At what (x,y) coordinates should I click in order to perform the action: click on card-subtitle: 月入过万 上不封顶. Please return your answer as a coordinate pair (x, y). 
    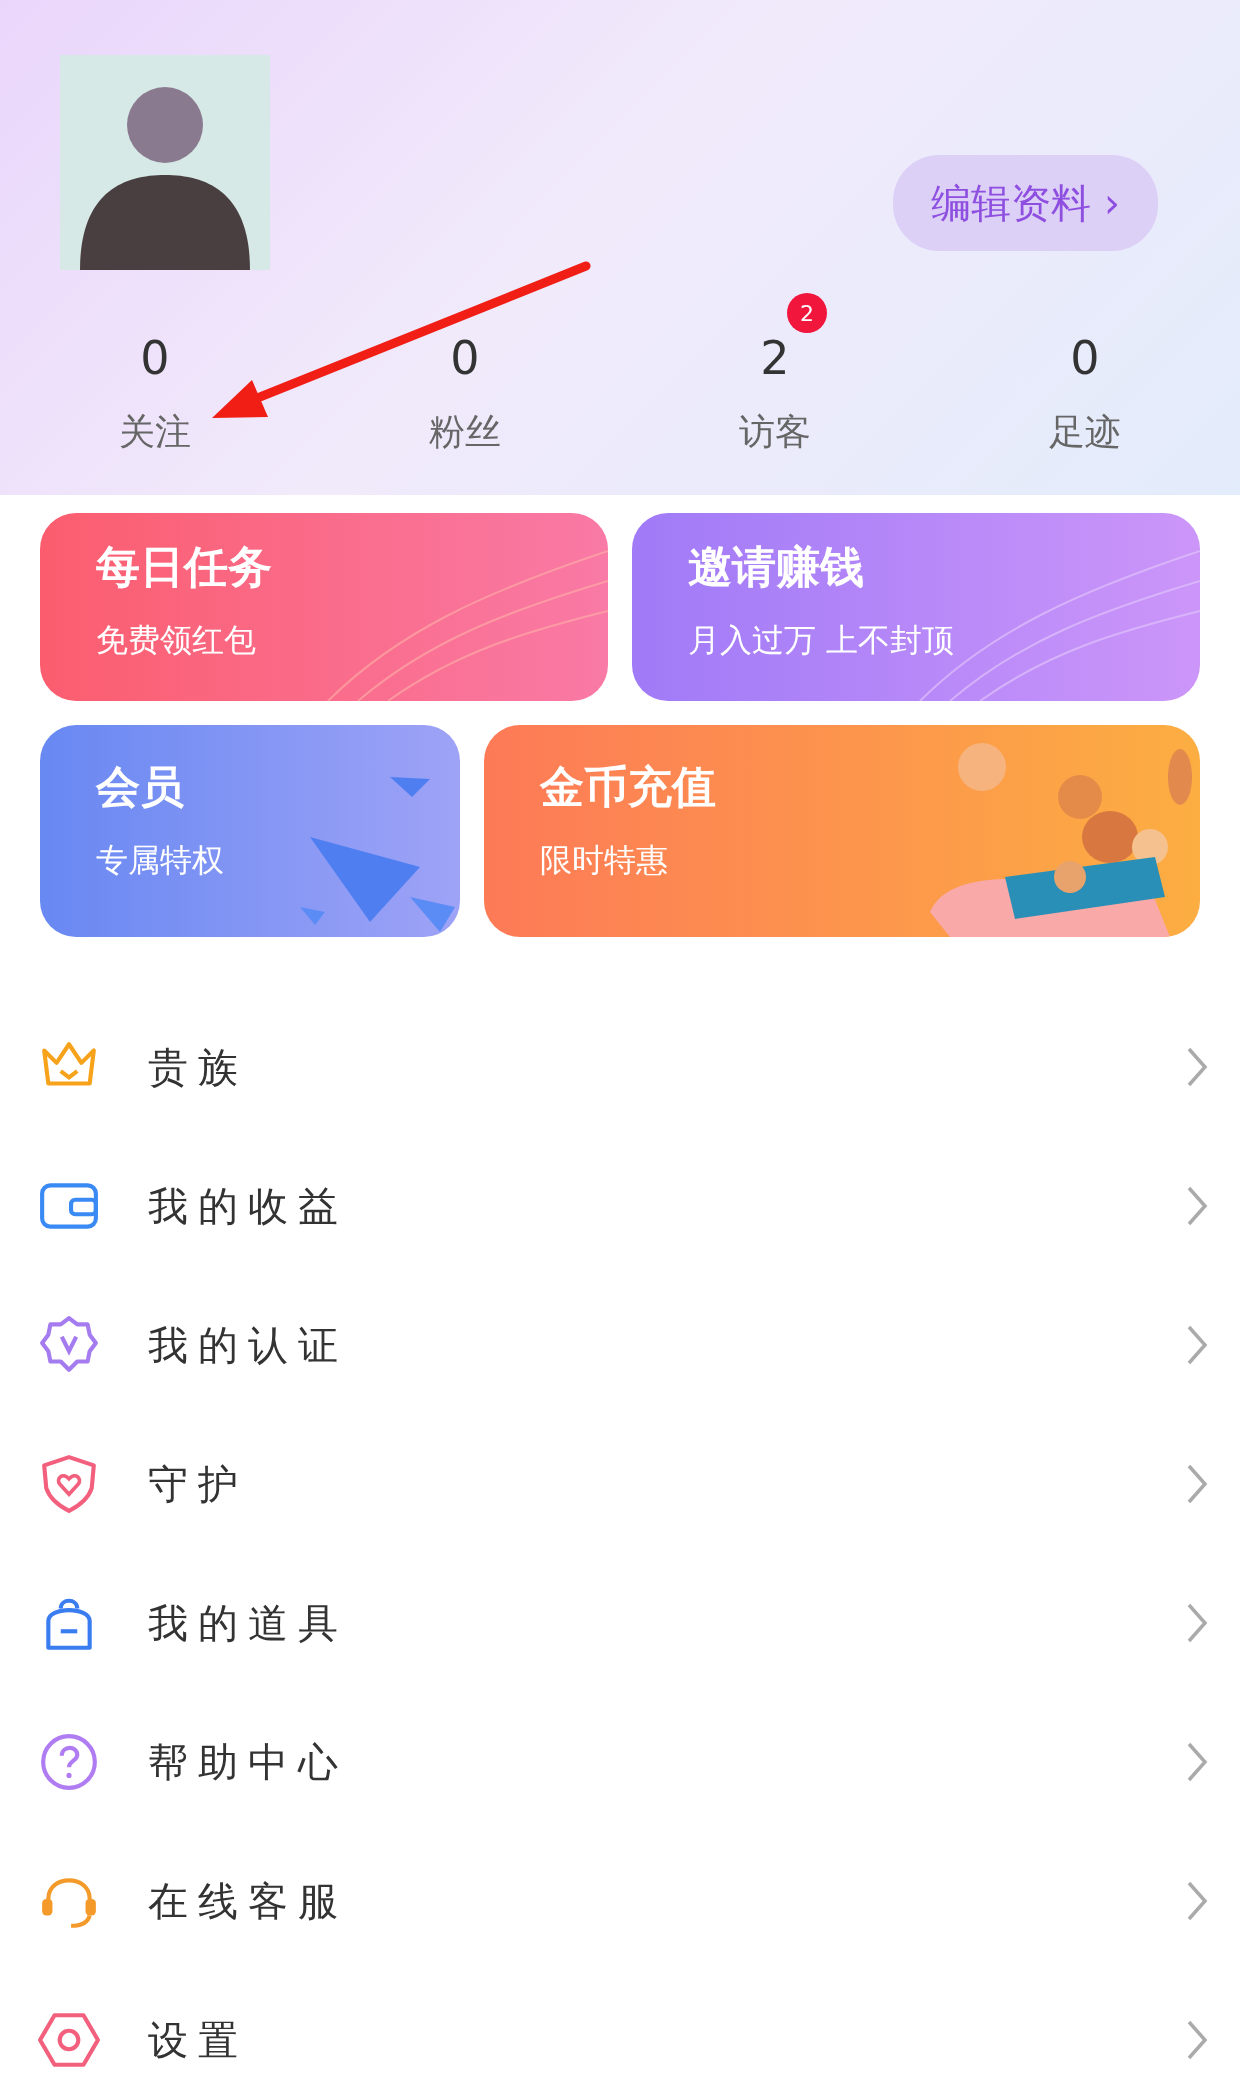
    Looking at the image, I should click on (822, 640).